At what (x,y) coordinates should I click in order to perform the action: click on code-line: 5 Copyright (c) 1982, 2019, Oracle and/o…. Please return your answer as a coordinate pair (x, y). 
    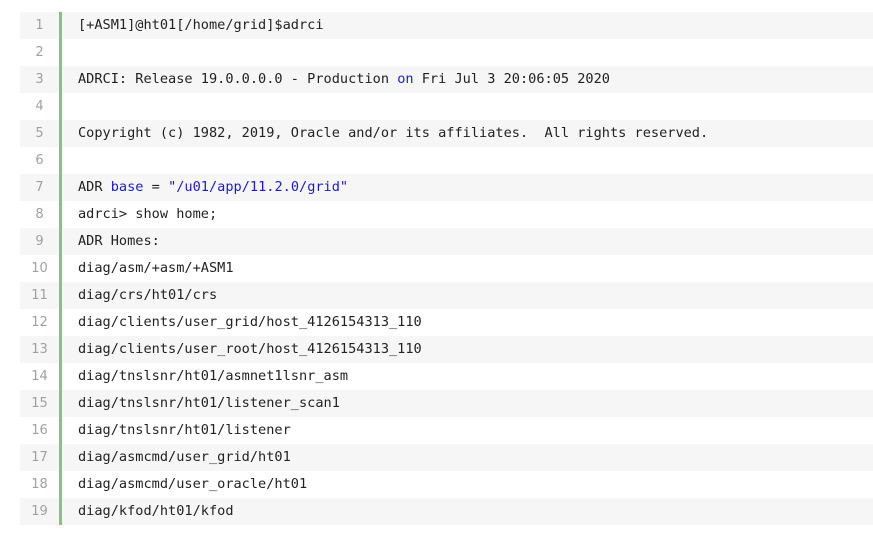
    Looking at the image, I should click on (446, 133).